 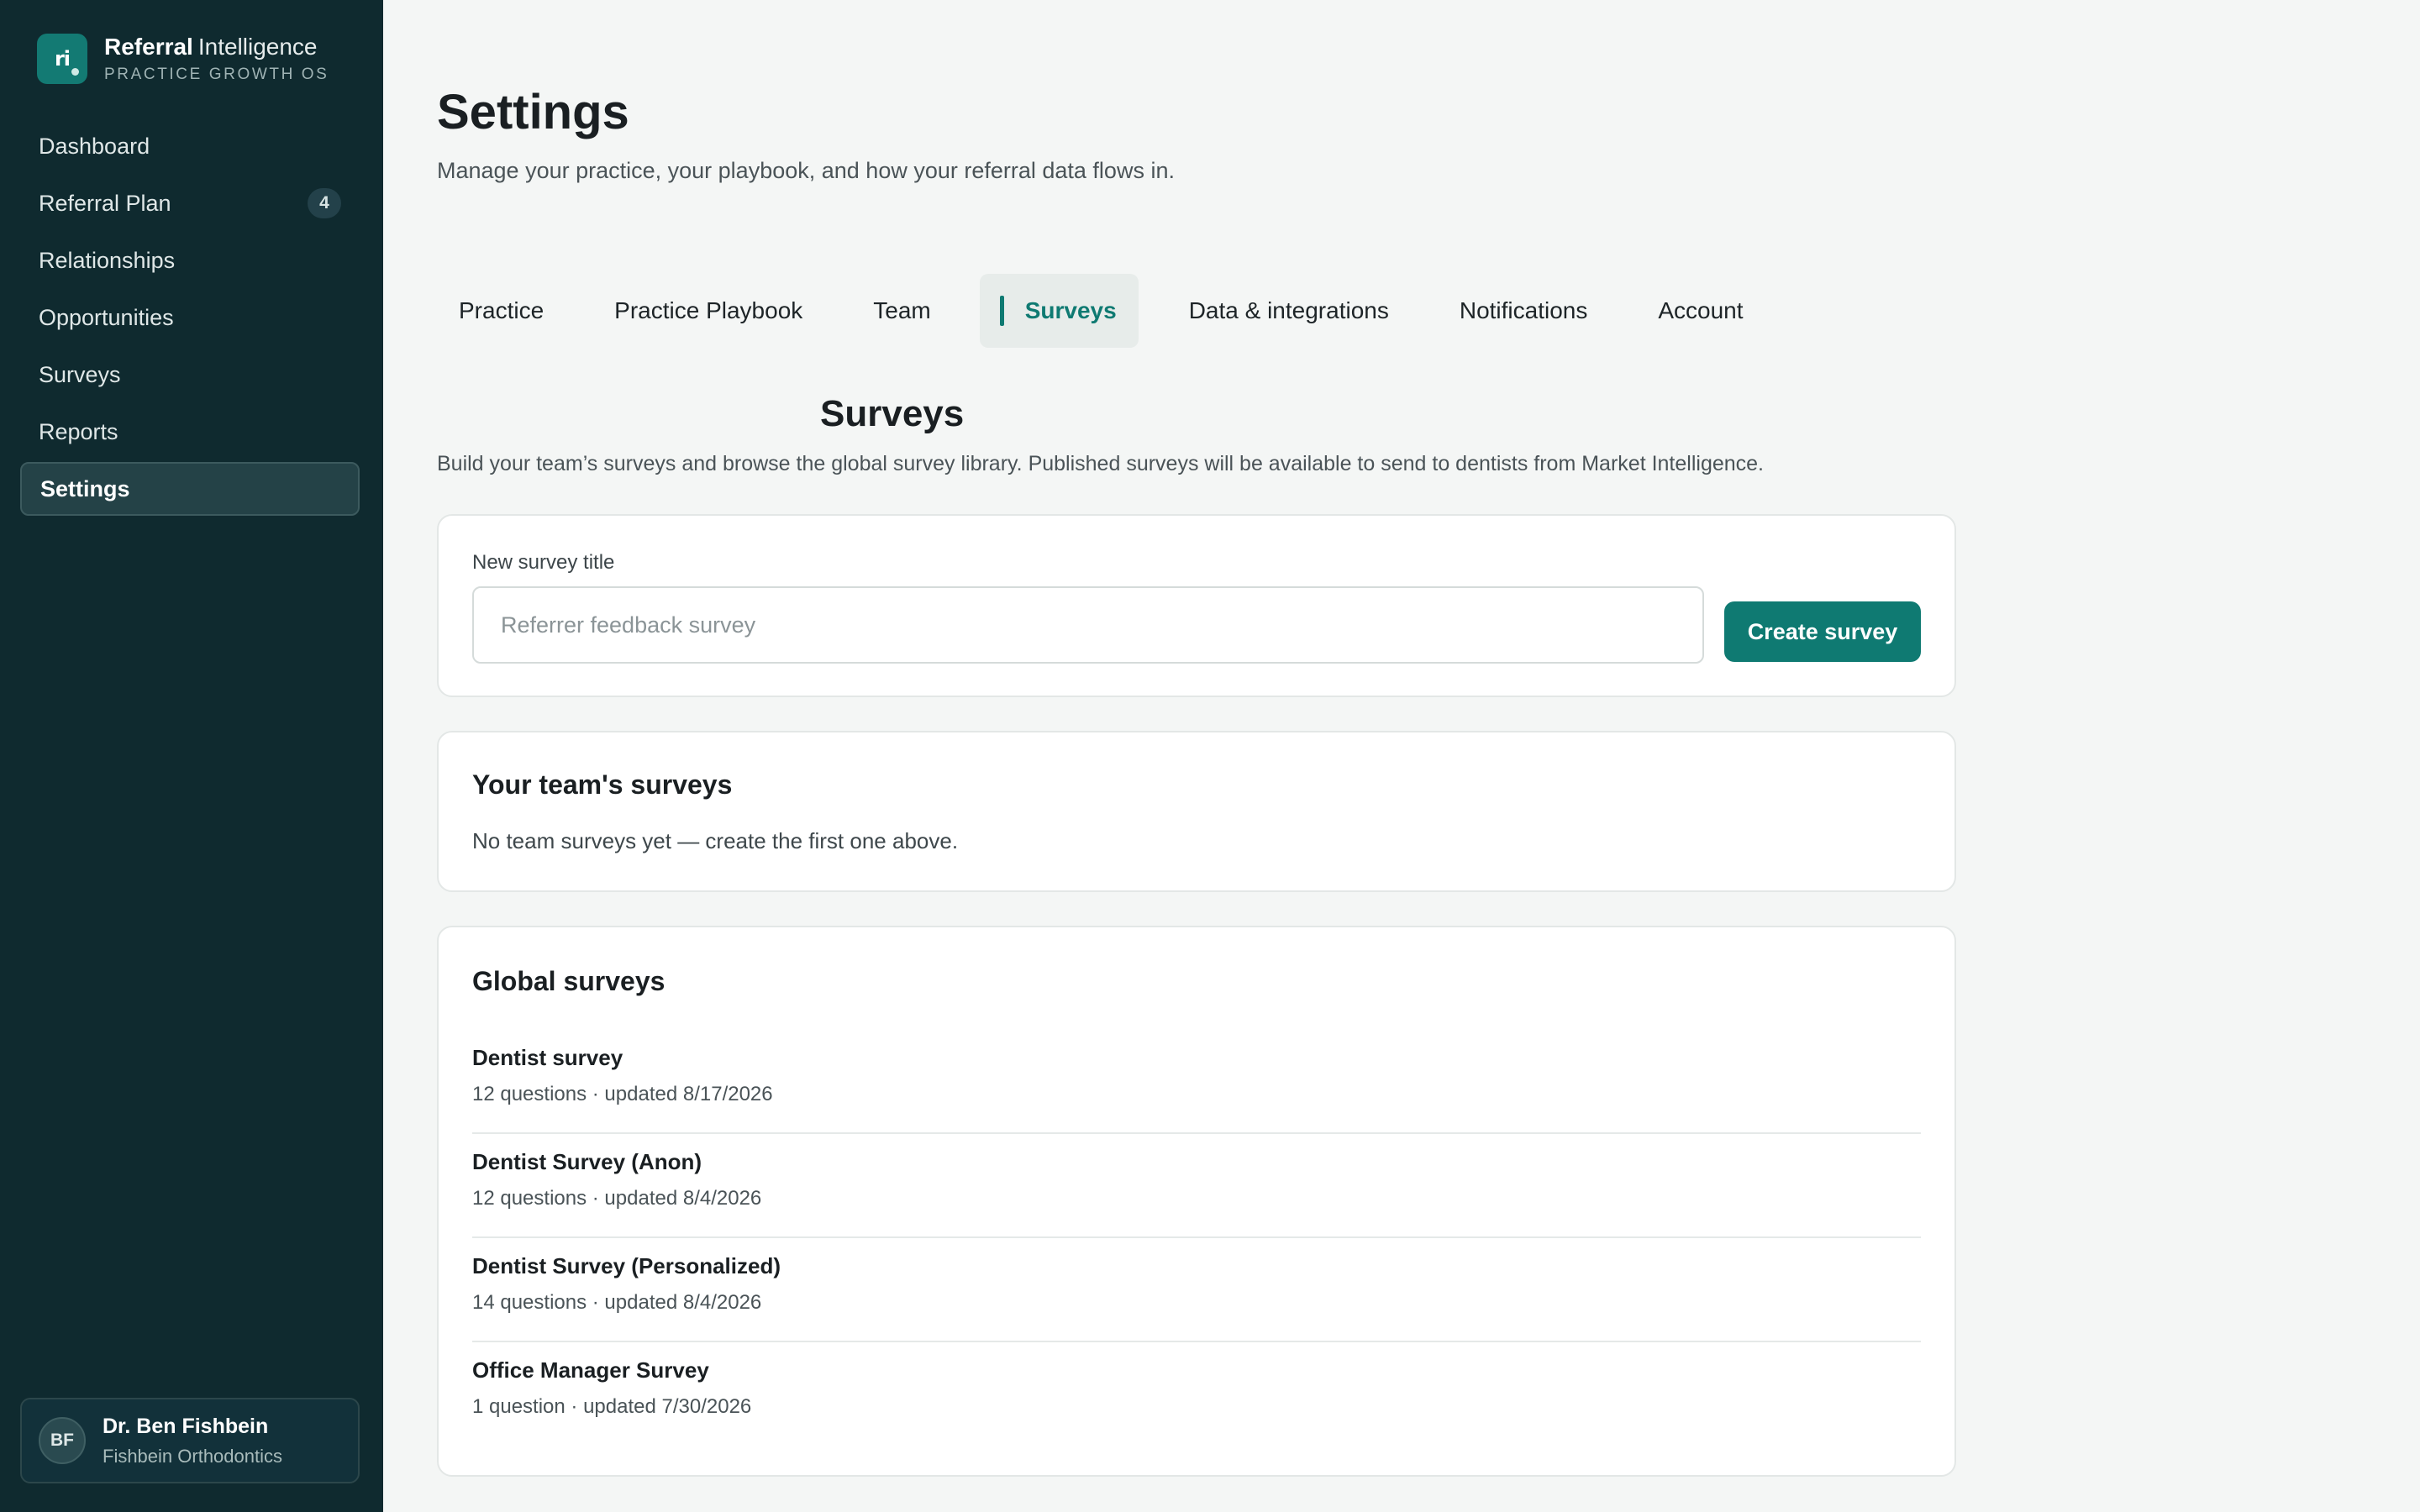 What do you see at coordinates (107, 317) in the screenshot?
I see `sidebar-item-label: Opportunities` at bounding box center [107, 317].